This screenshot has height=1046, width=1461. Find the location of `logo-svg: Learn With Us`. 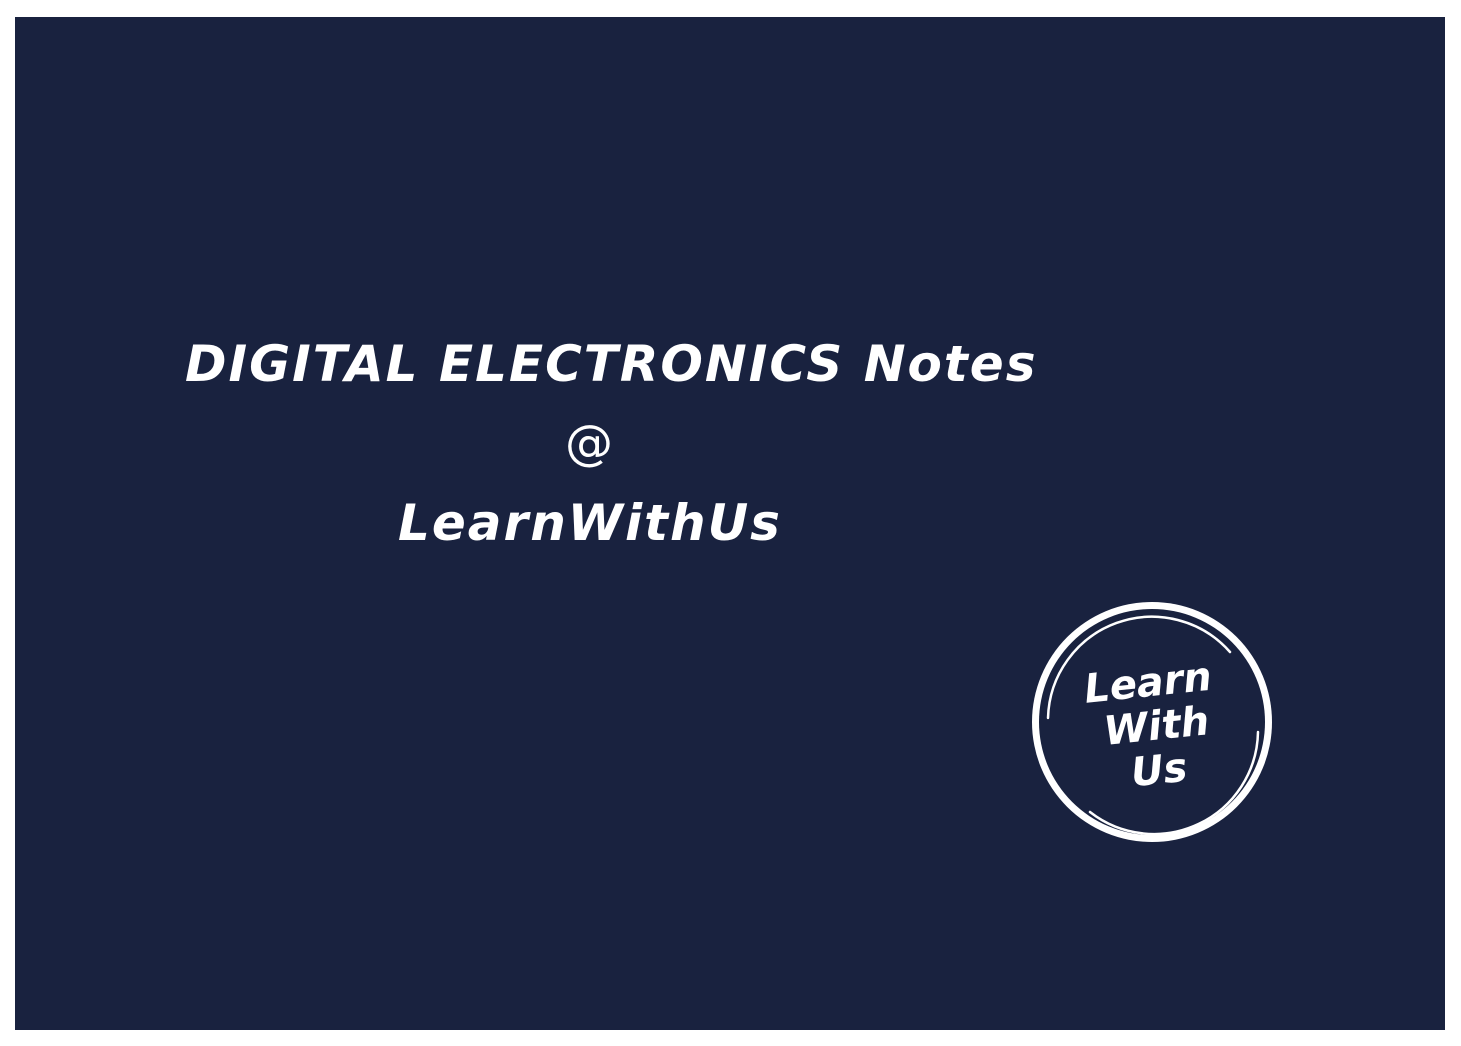

logo-svg: Learn With Us is located at coordinates (1152, 722).